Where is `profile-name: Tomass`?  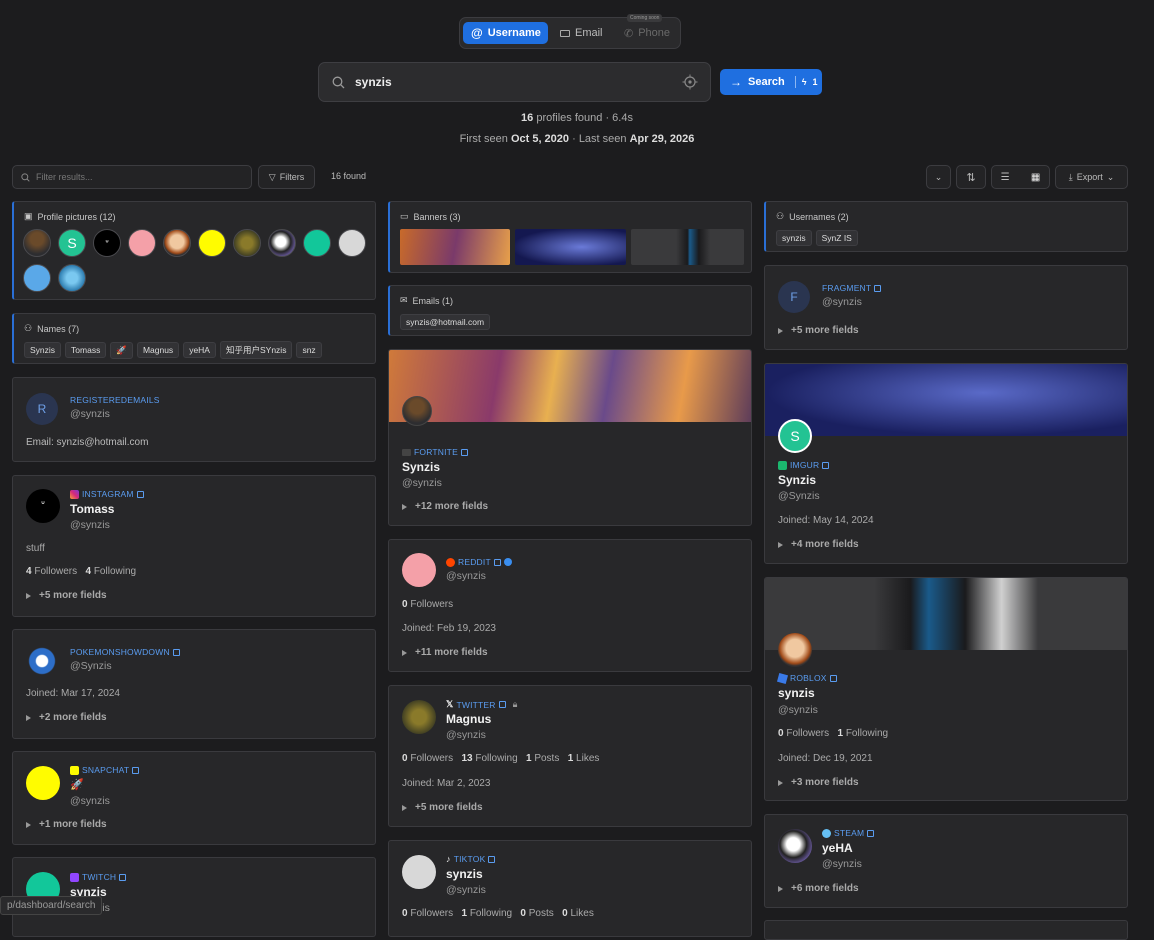
profile-name: Tomass is located at coordinates (92, 509).